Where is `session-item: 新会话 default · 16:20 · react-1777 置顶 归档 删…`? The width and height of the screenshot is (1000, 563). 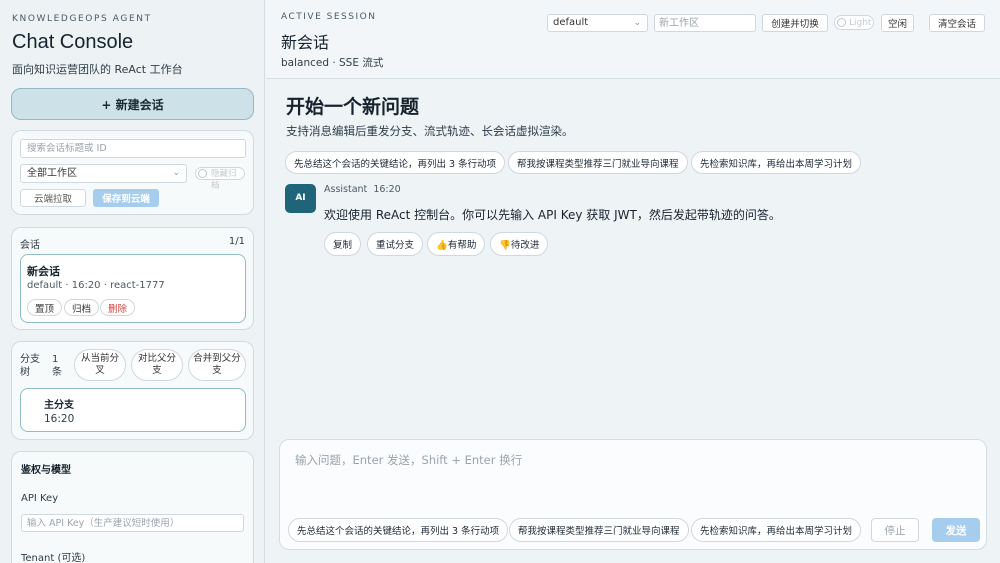
session-item: 新会话 default · 16:20 · react-1777 置顶 归档 删… is located at coordinates (133, 288).